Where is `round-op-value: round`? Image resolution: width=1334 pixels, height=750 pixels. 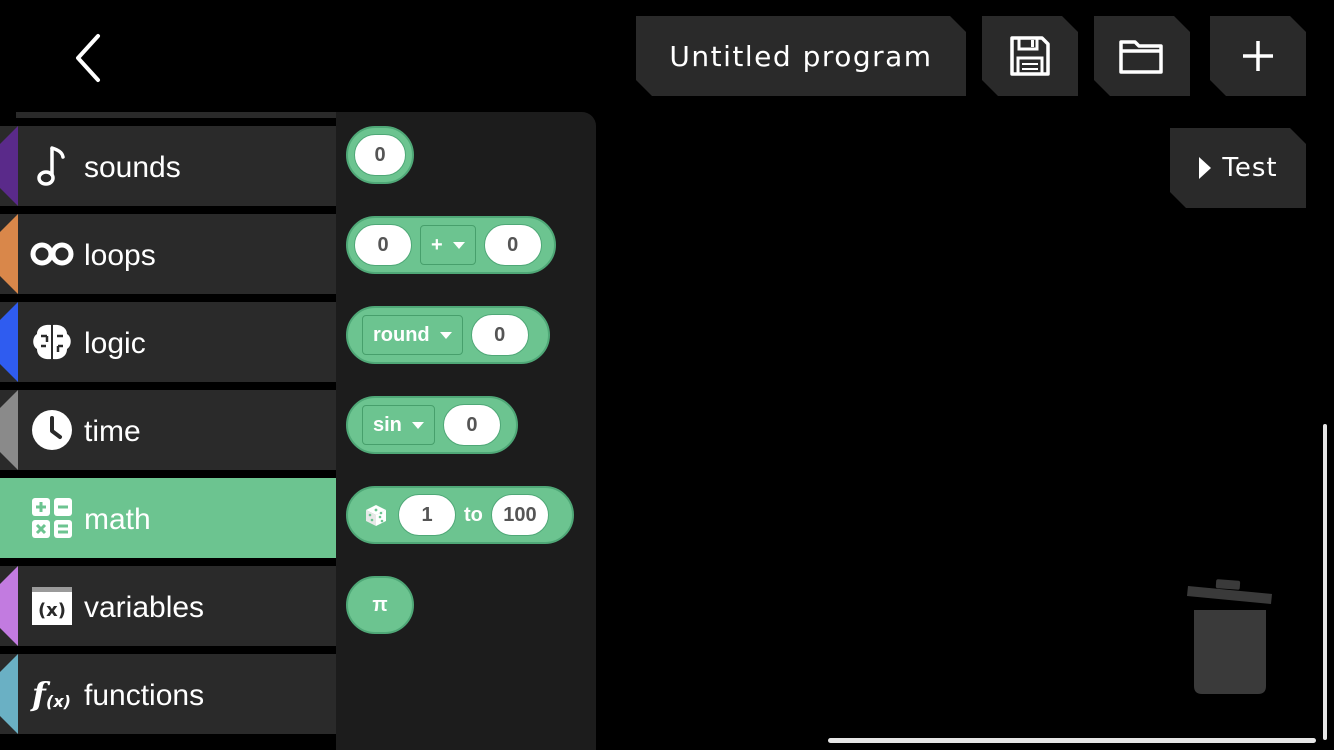 round-op-value: round is located at coordinates (401, 334).